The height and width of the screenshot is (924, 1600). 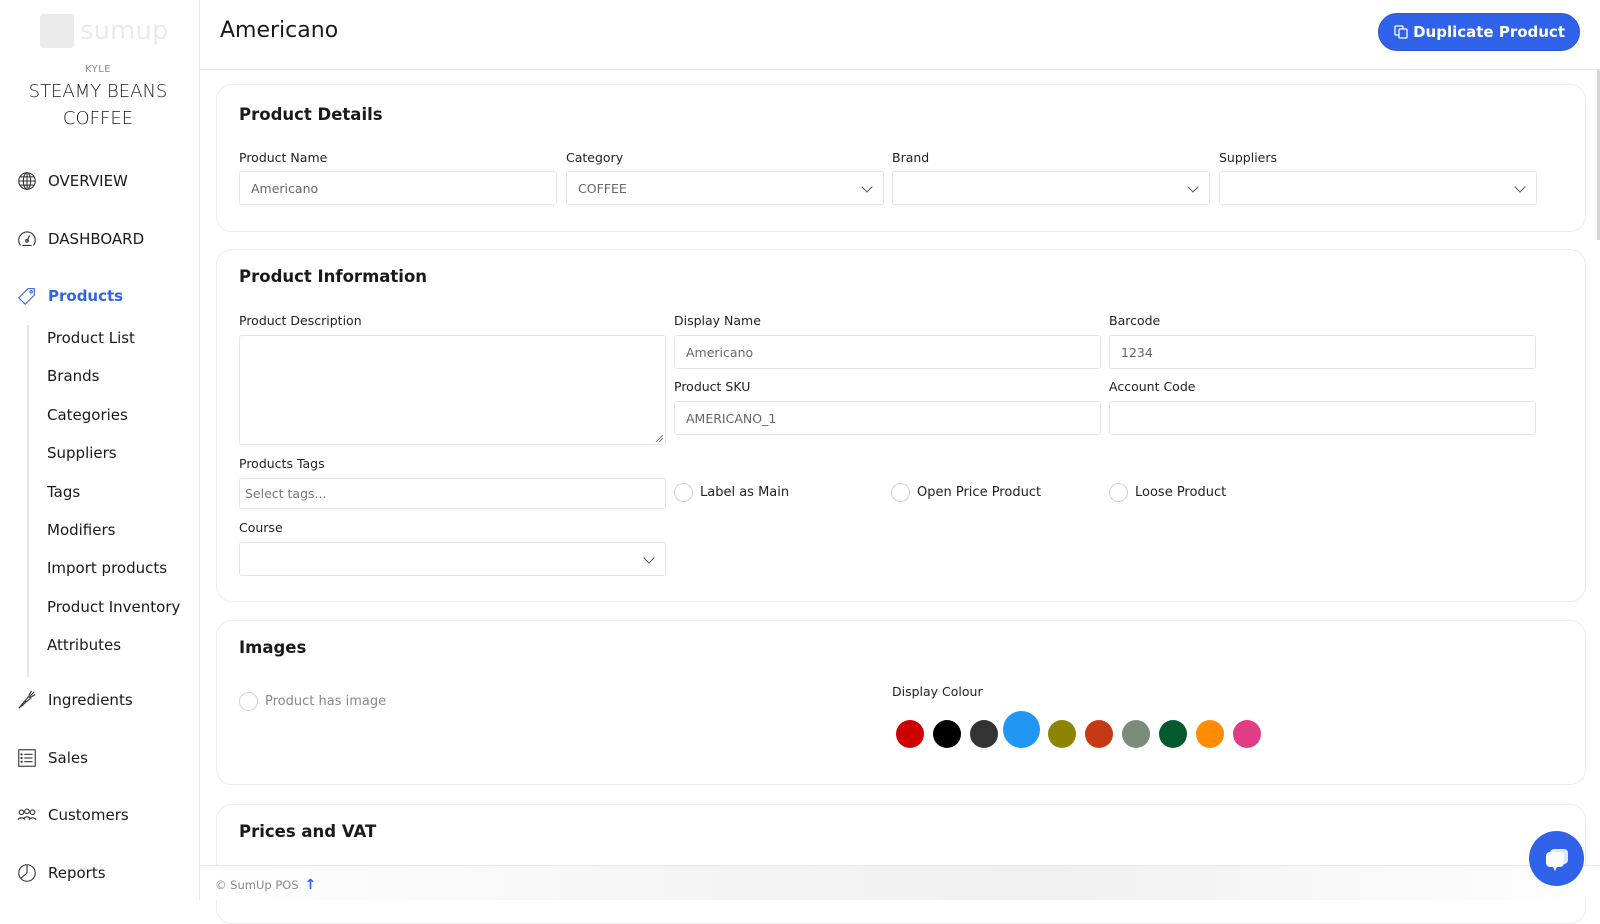 I want to click on radio-label: Label as Main, so click(x=745, y=492).